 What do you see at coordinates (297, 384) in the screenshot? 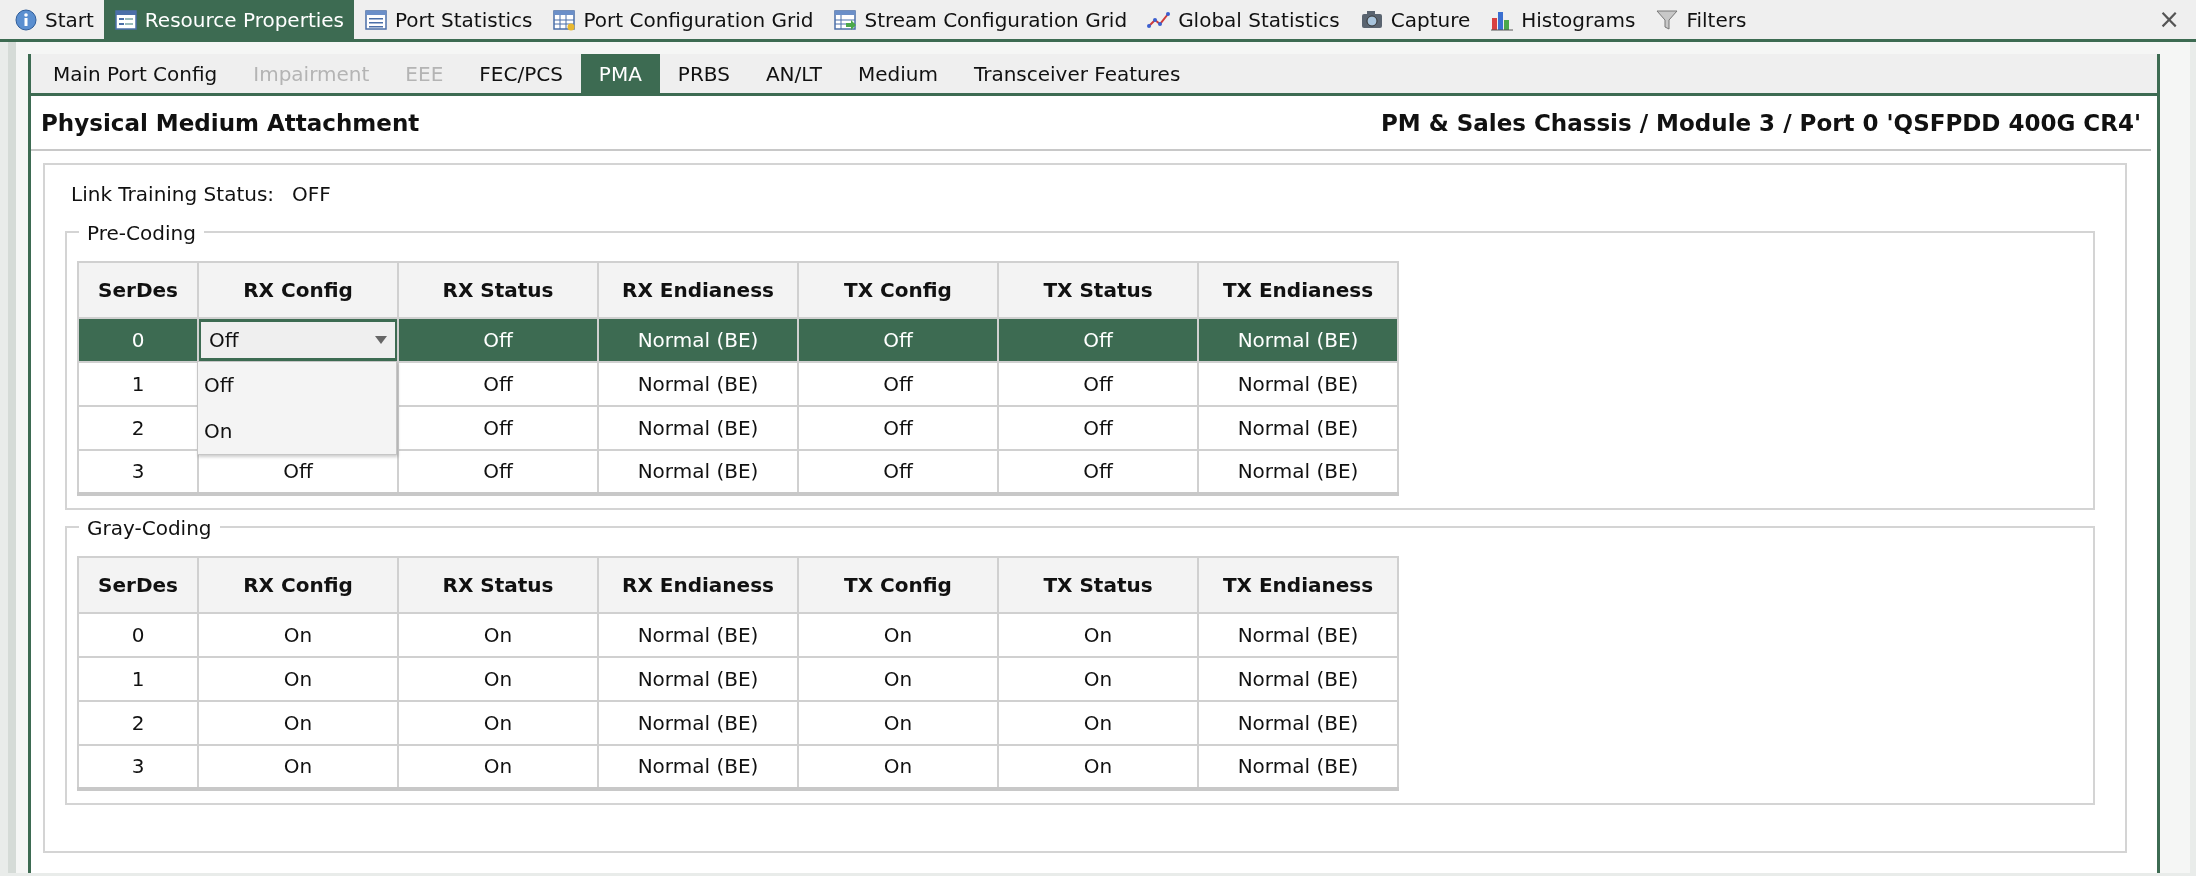
I see `menu-option: Off` at bounding box center [297, 384].